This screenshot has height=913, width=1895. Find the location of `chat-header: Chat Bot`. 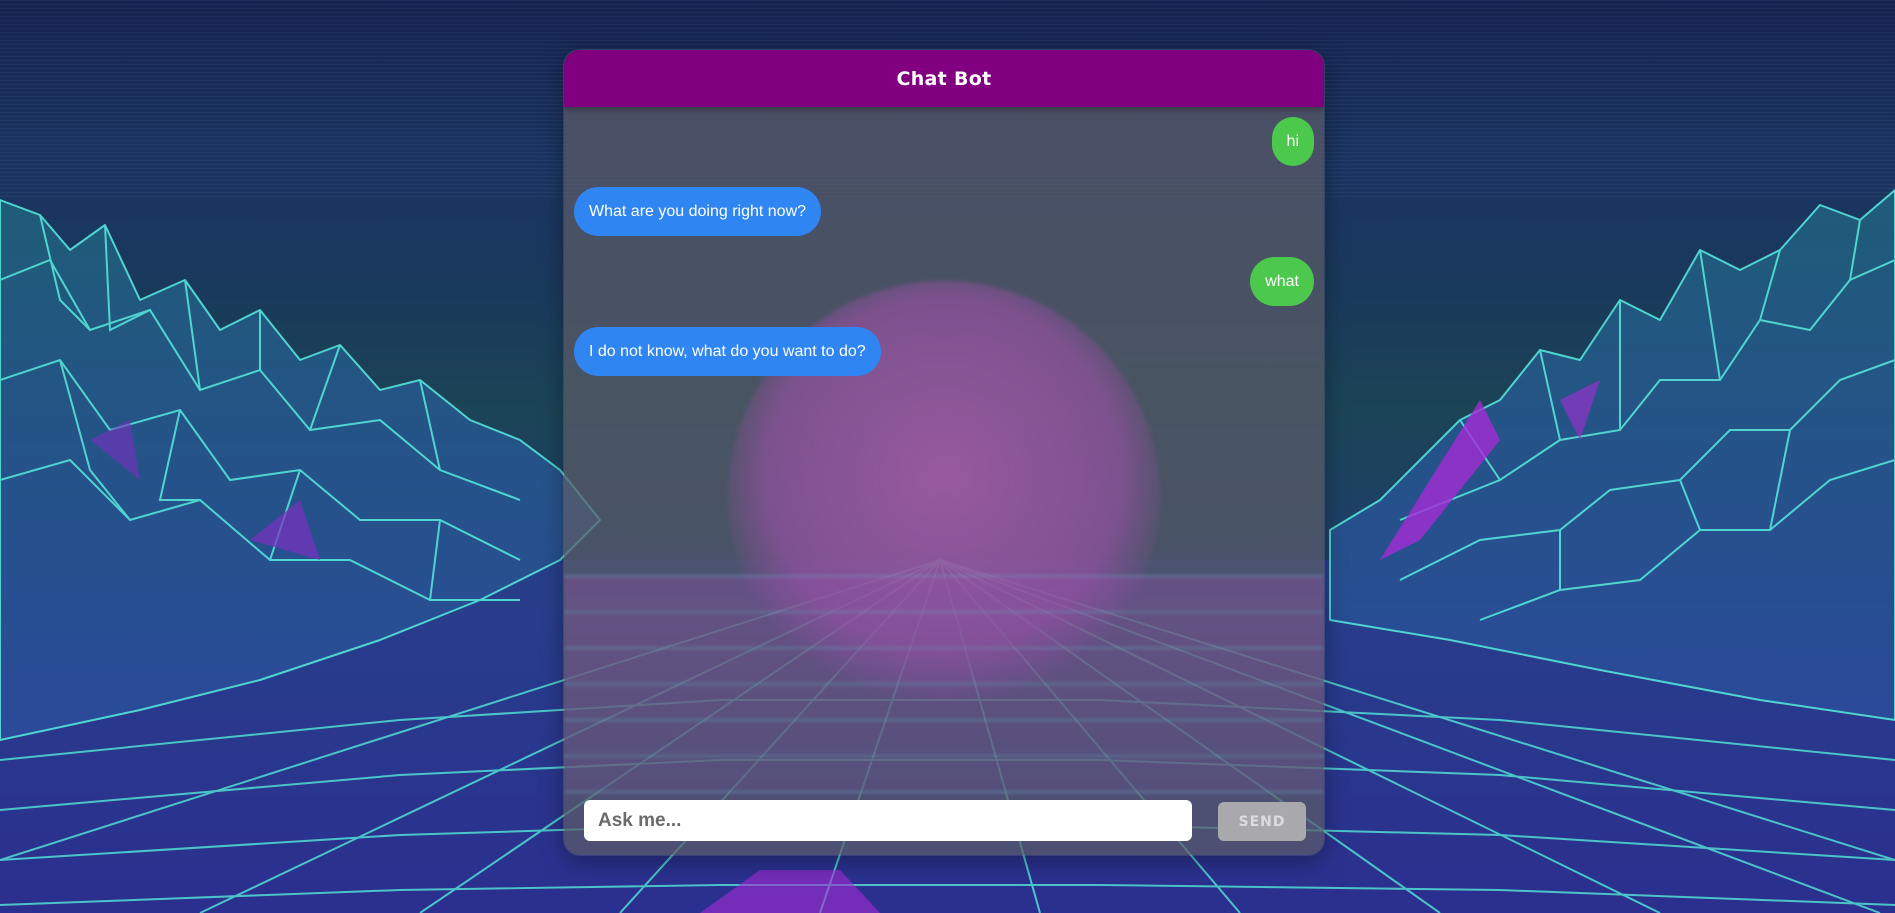

chat-header: Chat Bot is located at coordinates (944, 78).